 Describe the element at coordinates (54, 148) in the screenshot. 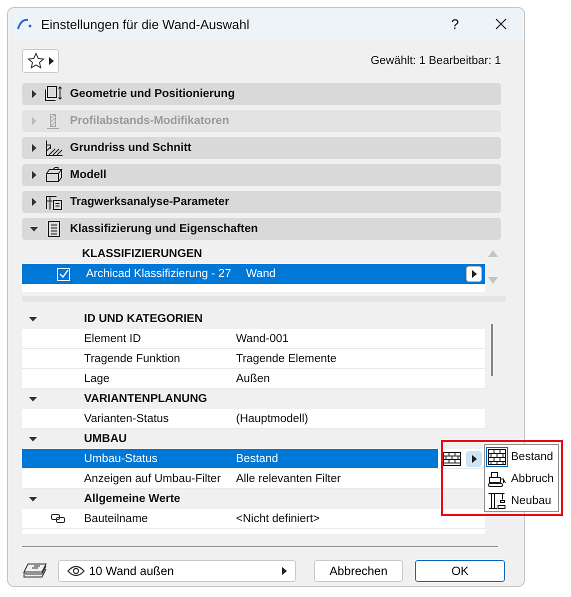

I see `hatched-section-icon` at that location.